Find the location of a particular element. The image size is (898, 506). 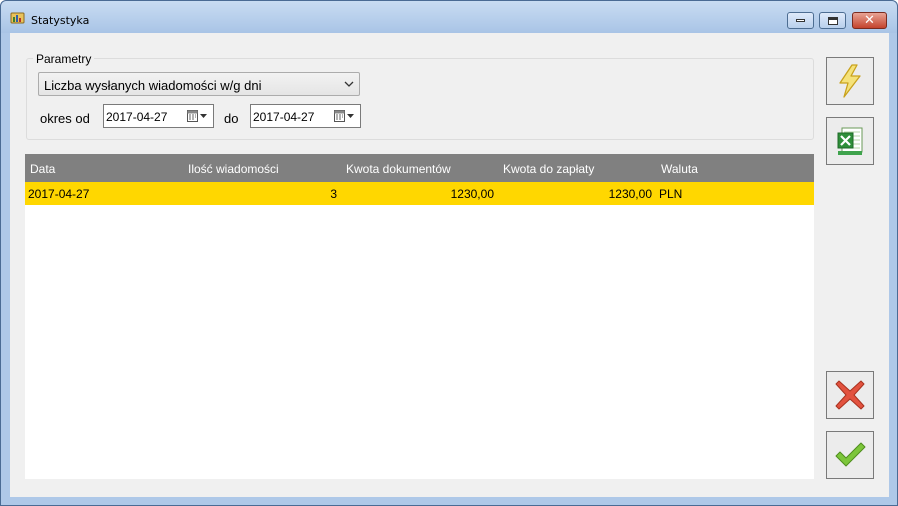

export-excel-button is located at coordinates (850, 141).